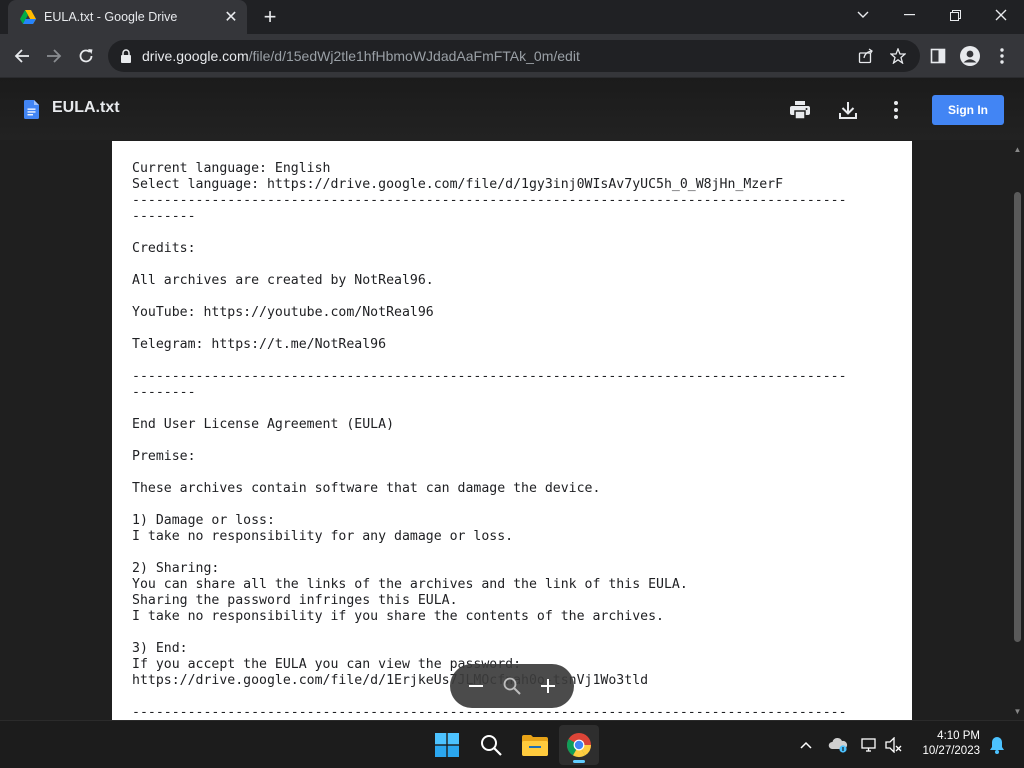 The image size is (1024, 768). Describe the element at coordinates (263, 424) in the screenshot. I see `document-line: End User License Agreement (EULA)` at that location.